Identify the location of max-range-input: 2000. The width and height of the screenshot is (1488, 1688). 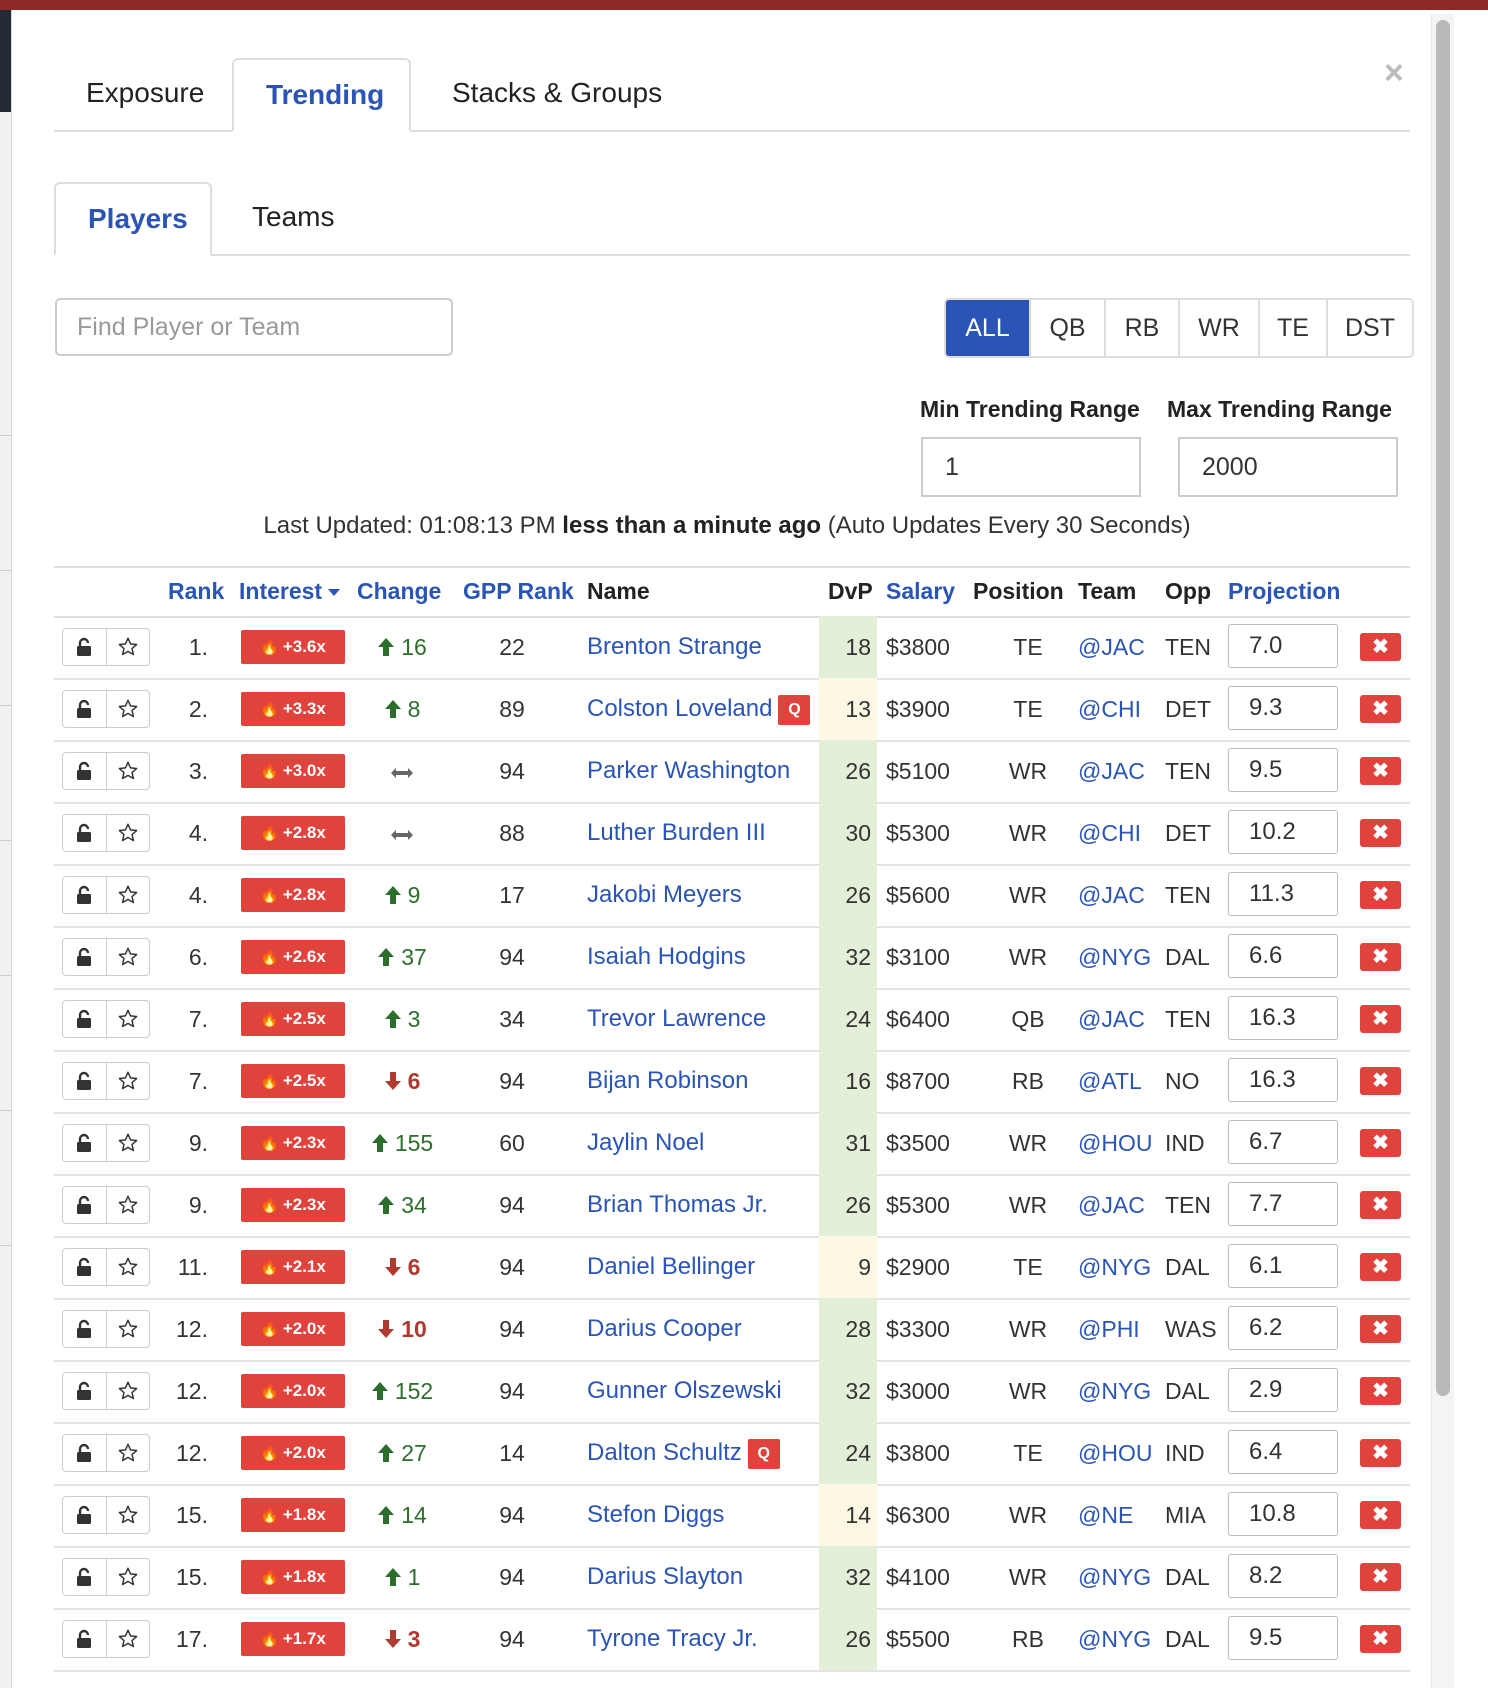
(1288, 467).